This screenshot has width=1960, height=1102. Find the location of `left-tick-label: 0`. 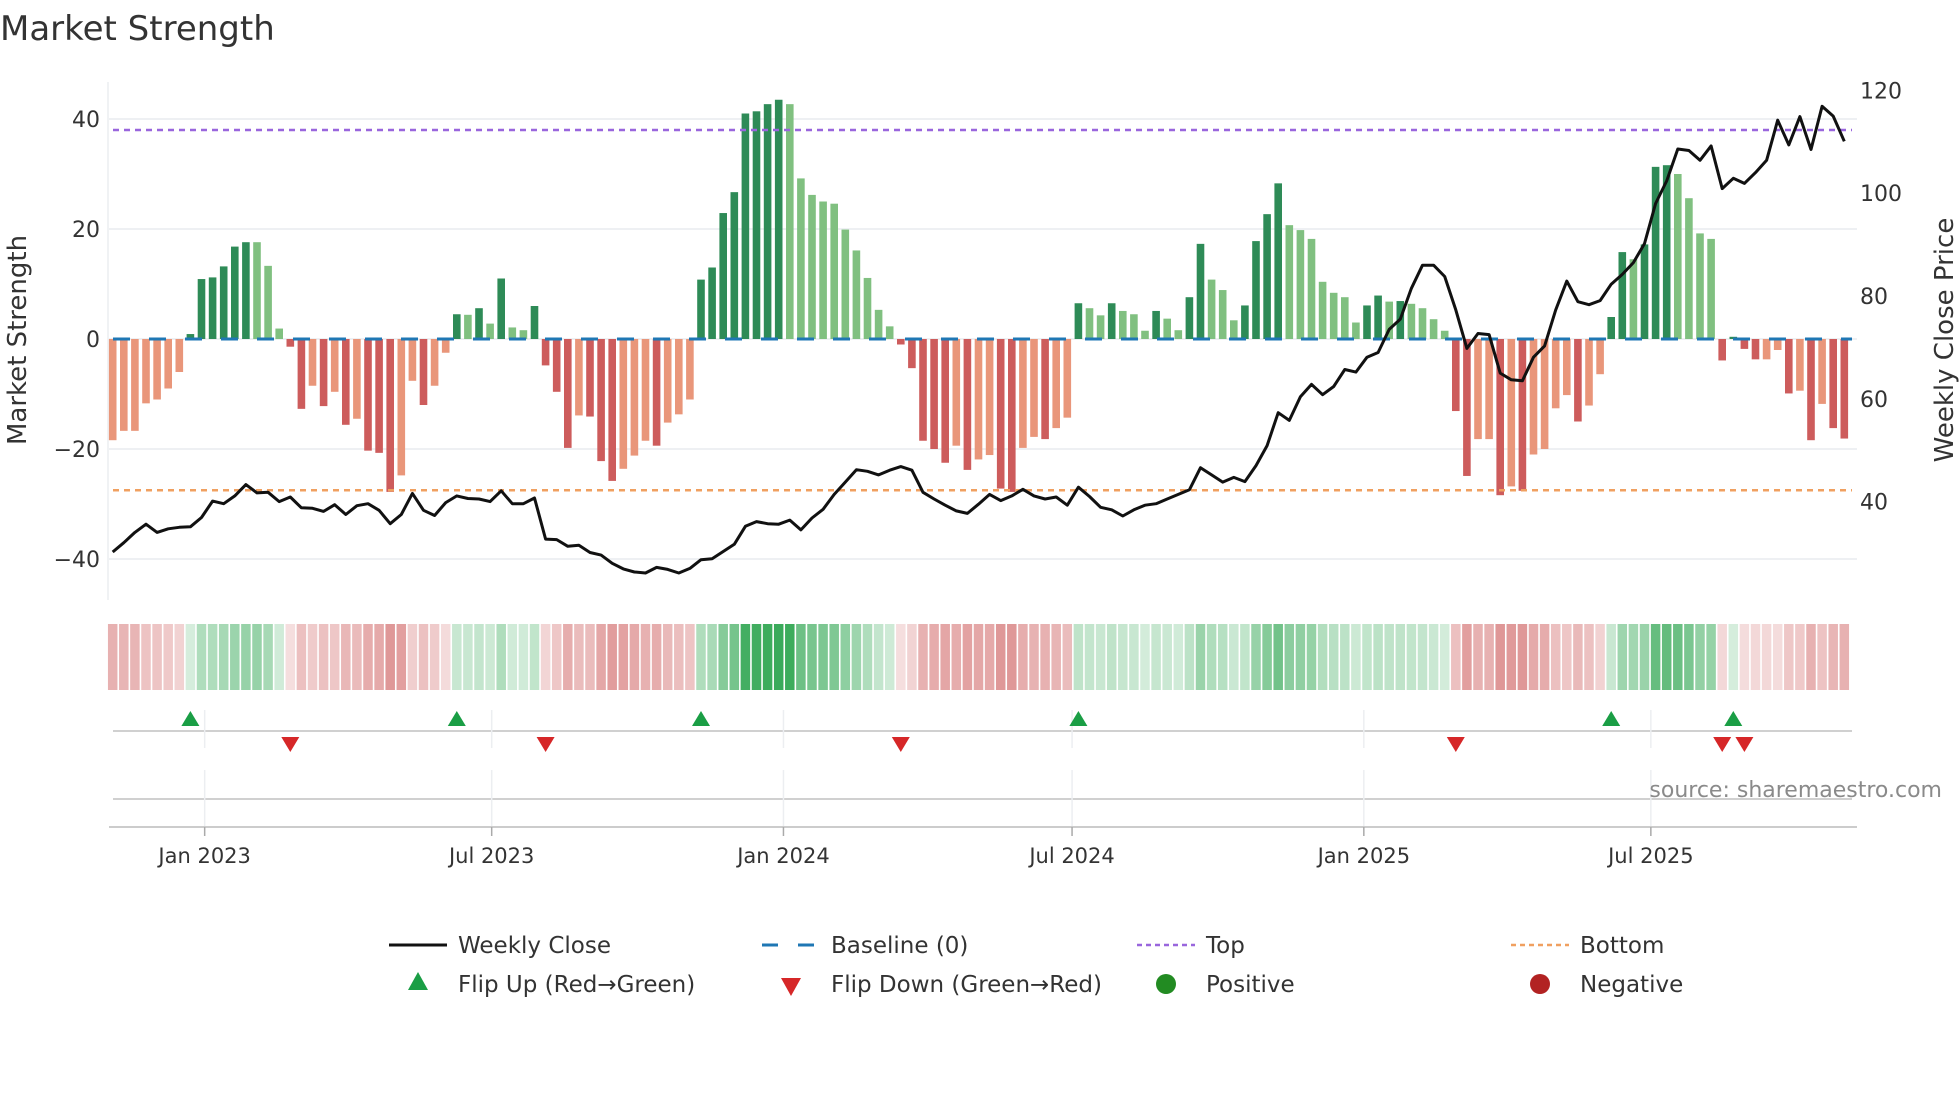

left-tick-label: 0 is located at coordinates (93, 340).